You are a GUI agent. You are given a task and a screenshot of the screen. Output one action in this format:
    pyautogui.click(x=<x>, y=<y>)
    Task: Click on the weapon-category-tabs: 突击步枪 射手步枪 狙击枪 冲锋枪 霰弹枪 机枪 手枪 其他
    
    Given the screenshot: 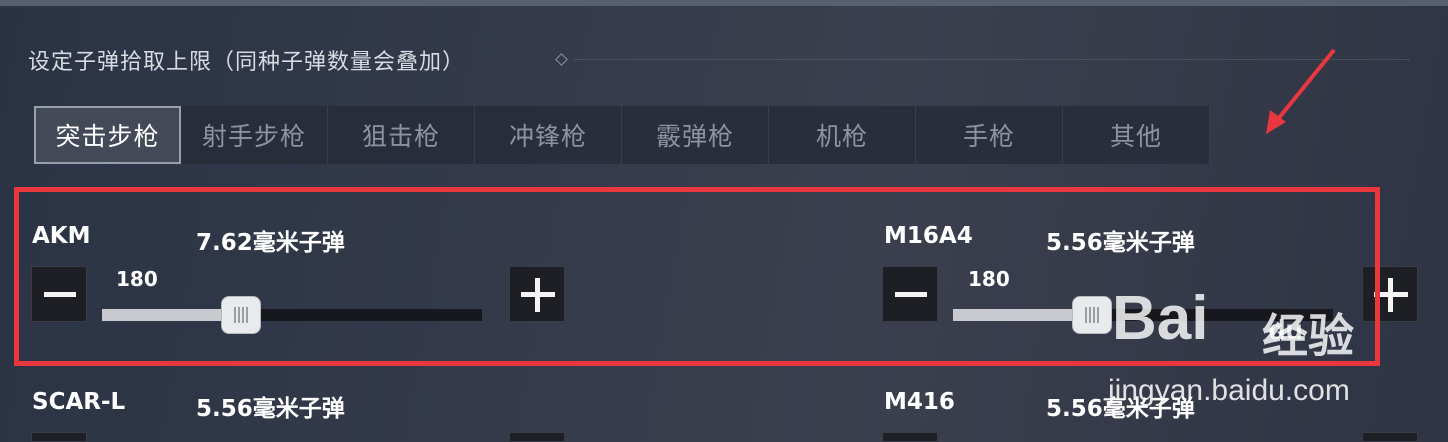 What is the action you would take?
    pyautogui.click(x=622, y=135)
    